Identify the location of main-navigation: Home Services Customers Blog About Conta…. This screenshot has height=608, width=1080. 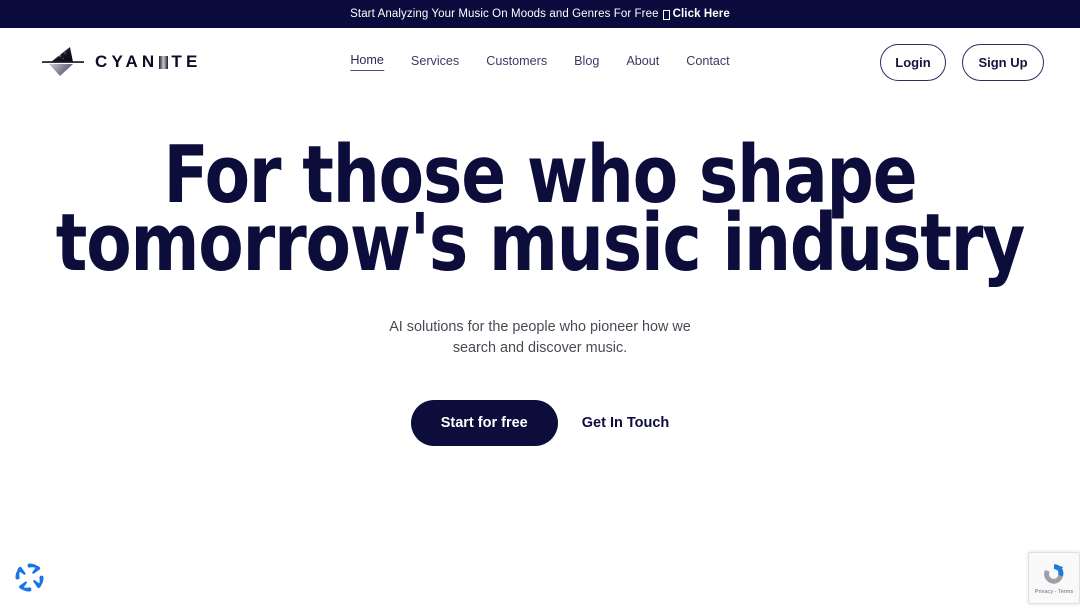
(540, 62).